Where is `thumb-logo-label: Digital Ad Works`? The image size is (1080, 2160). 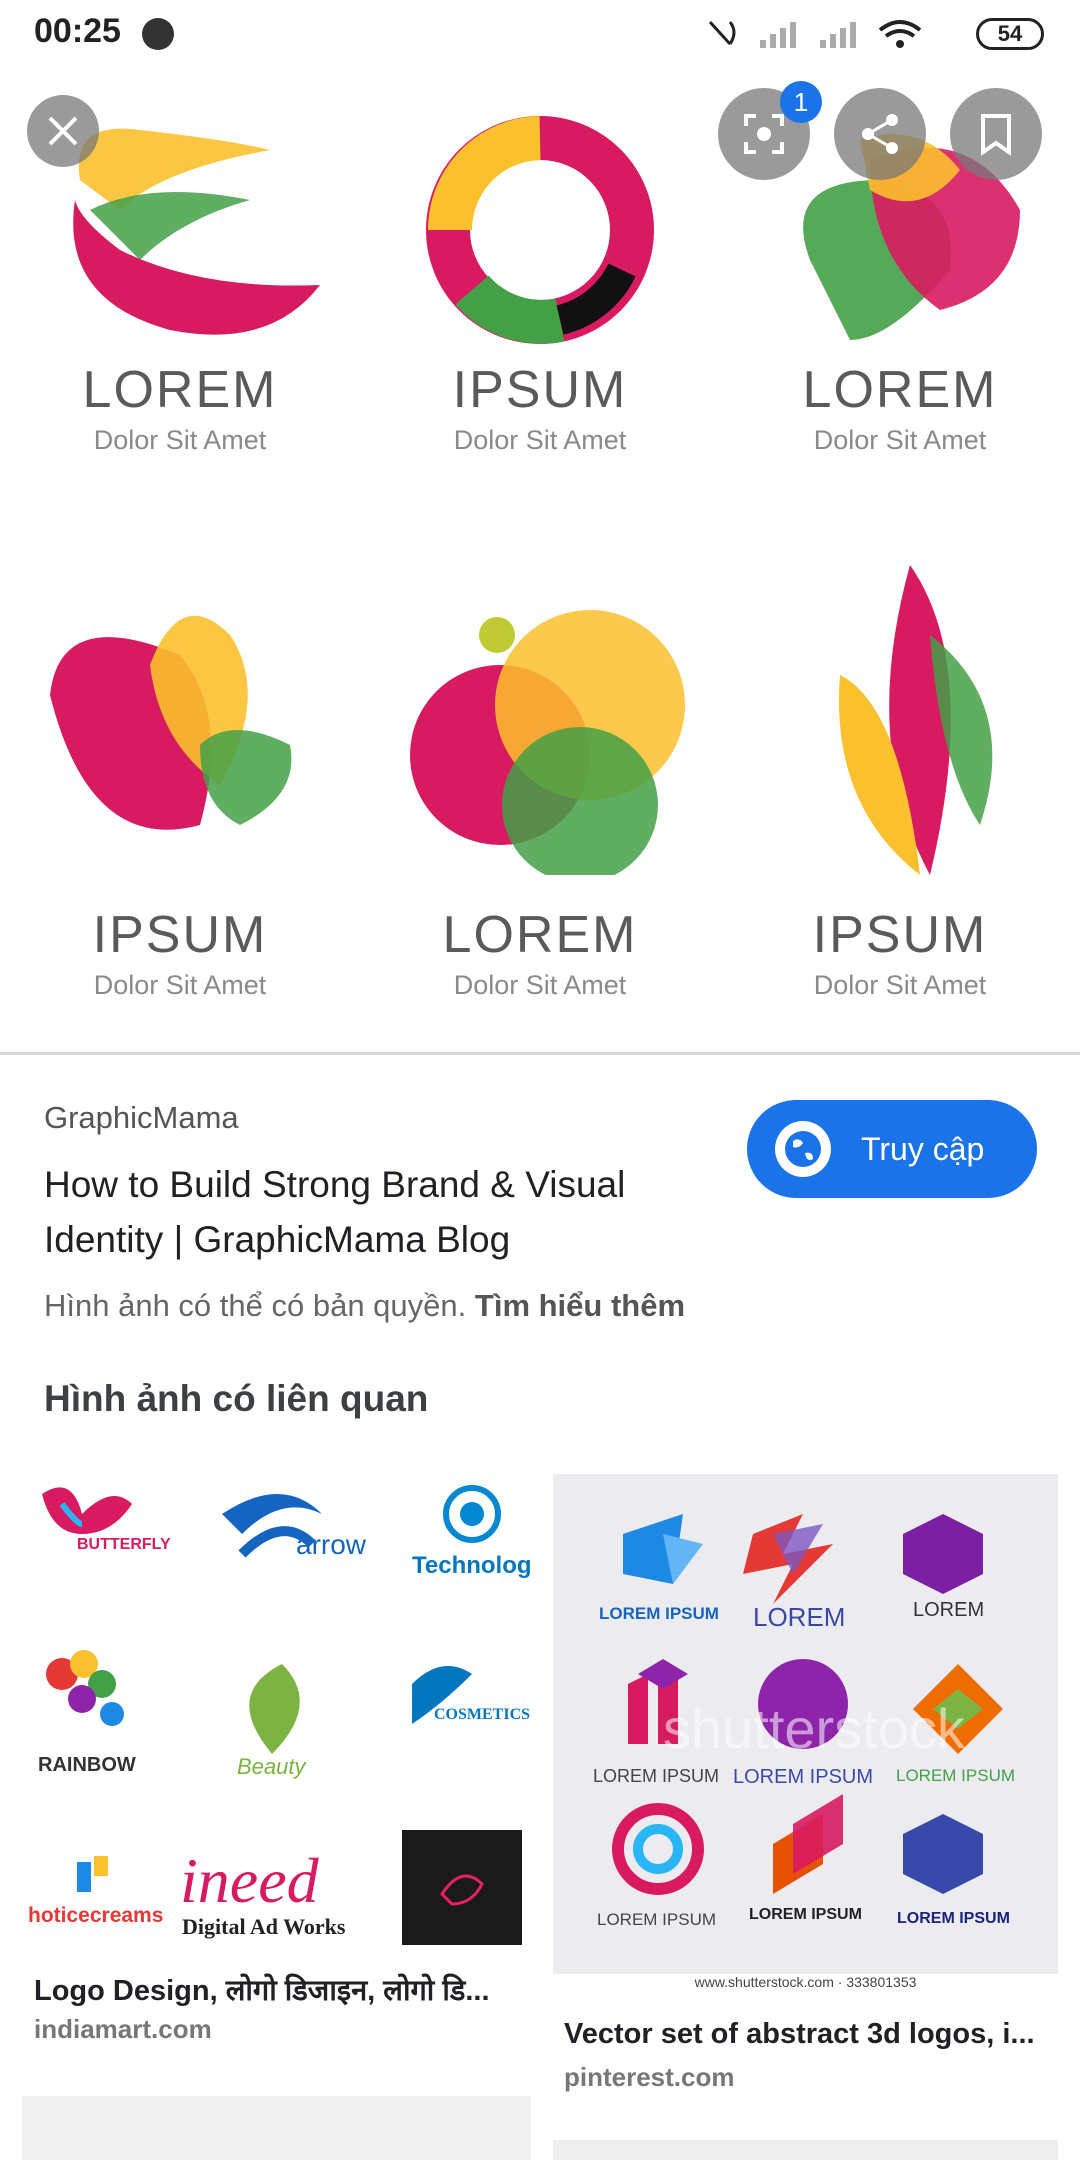
thumb-logo-label: Digital Ad Works is located at coordinates (264, 1926).